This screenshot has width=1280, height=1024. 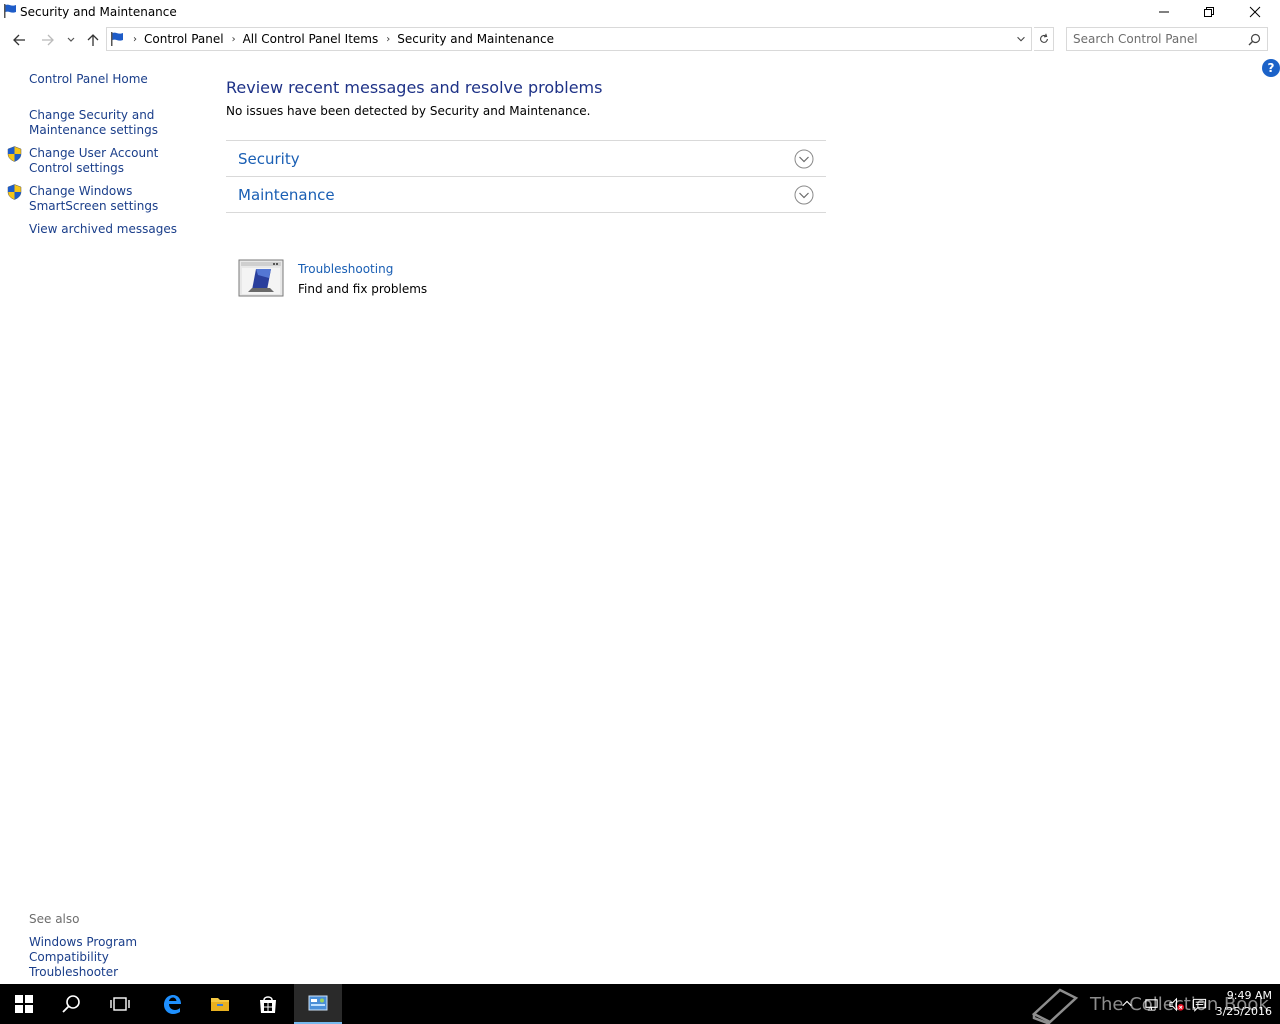 I want to click on help-button: ?, so click(x=1271, y=68).